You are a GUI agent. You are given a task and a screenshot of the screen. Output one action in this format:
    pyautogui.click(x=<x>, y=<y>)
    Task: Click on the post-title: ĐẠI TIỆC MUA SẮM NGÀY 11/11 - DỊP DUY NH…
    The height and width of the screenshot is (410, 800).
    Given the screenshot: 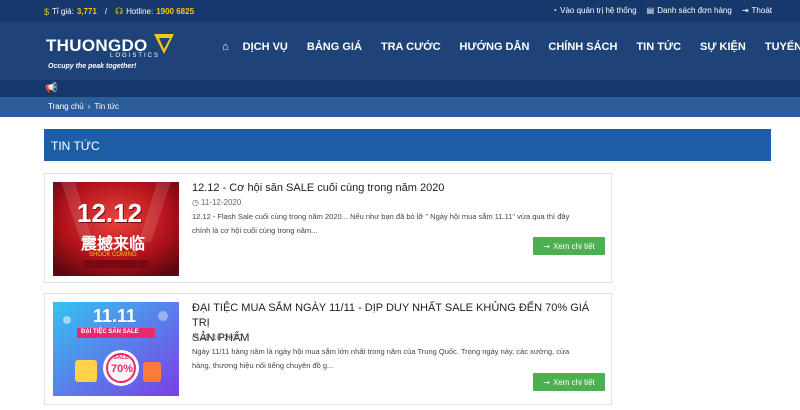 What is the action you would take?
    pyautogui.click(x=397, y=323)
    